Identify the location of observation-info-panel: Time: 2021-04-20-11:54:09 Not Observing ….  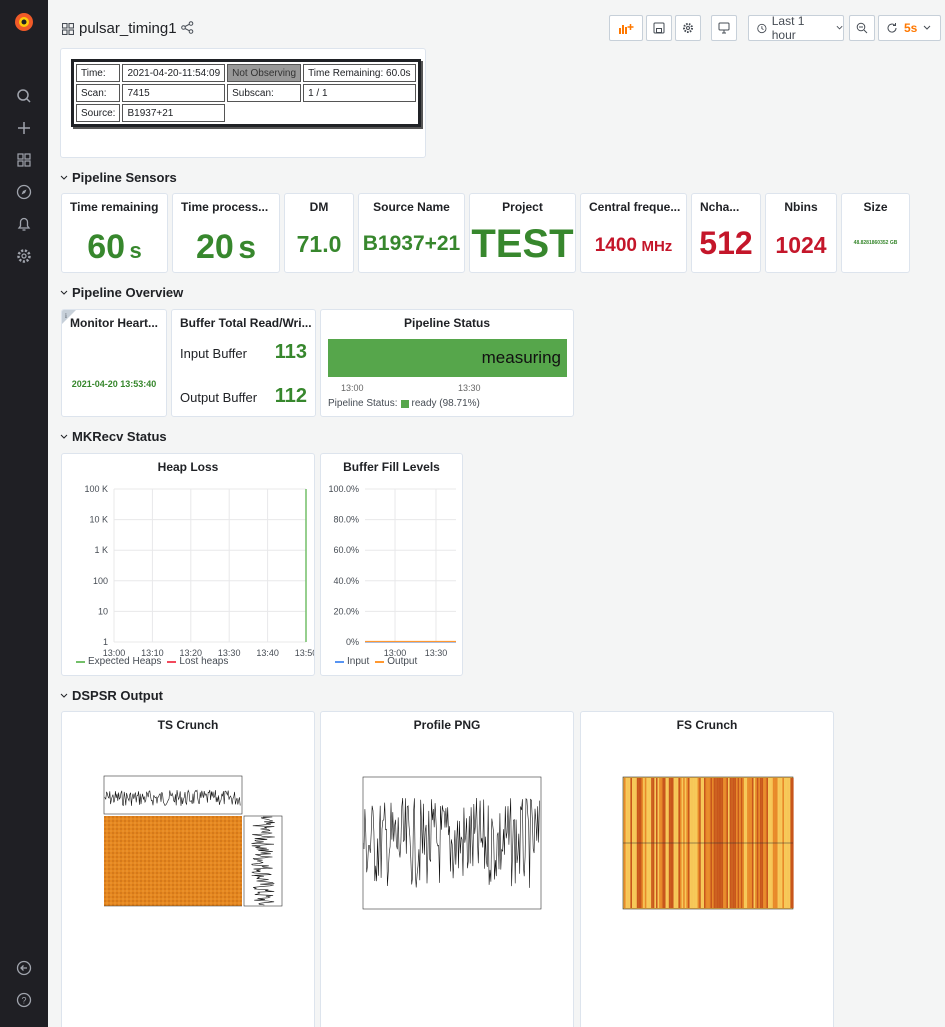
(243, 103).